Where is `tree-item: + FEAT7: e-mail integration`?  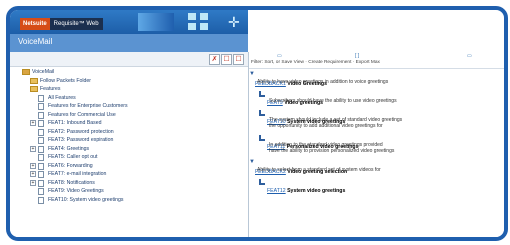
tree-item: + FEAT7: e-mail integration is located at coordinates (129, 174).